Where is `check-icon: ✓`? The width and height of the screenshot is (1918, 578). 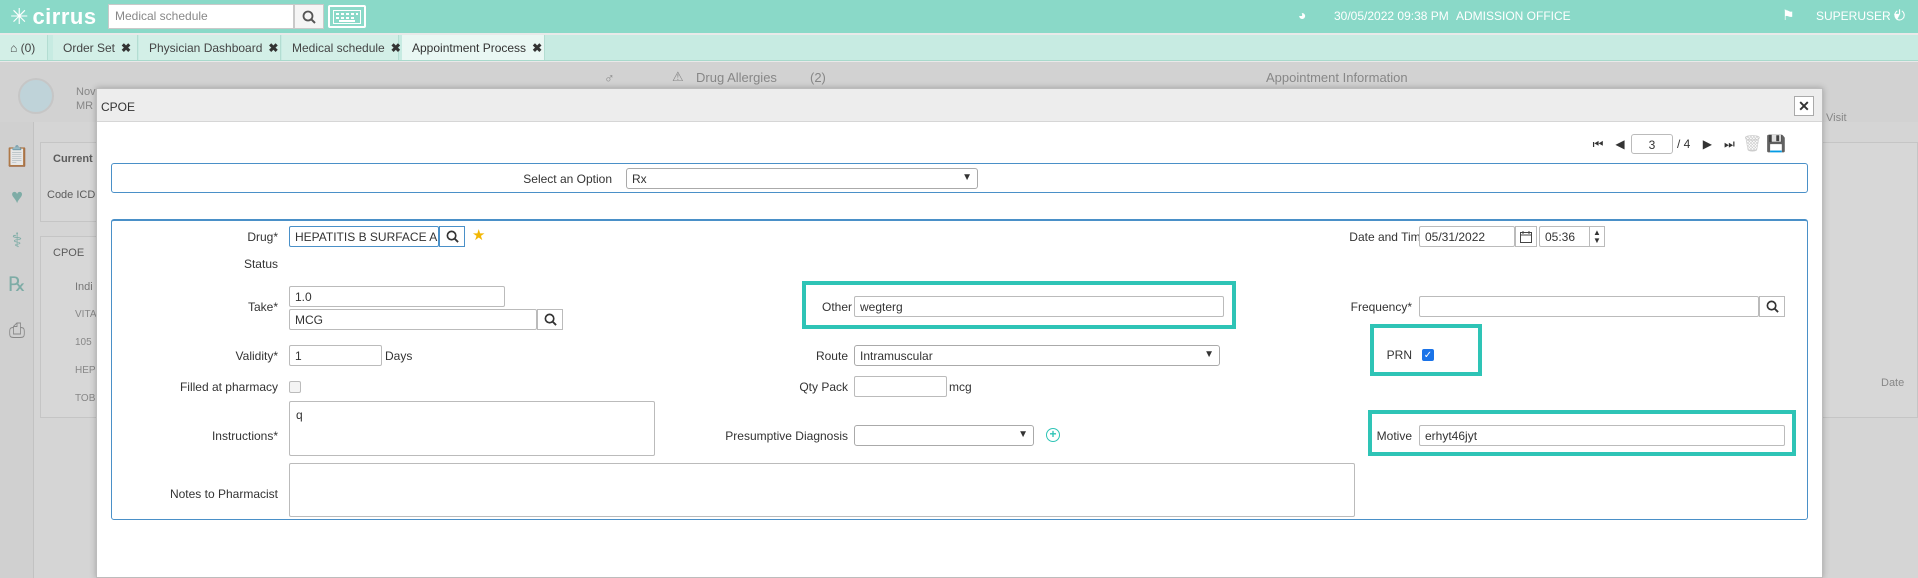
check-icon: ✓ is located at coordinates (1428, 355).